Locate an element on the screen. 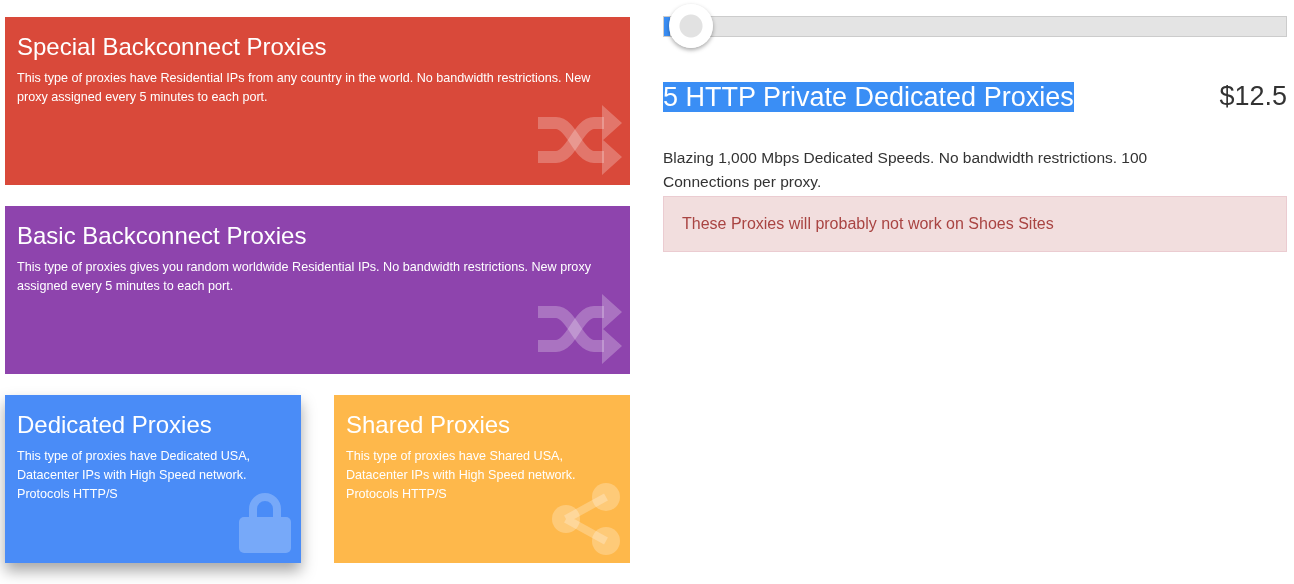 The width and height of the screenshot is (1294, 584). card-description: This type of proxies have Dedicated USA, Datacenter IPs with High Speed network. Protocols HTTP/S is located at coordinates (134, 475).